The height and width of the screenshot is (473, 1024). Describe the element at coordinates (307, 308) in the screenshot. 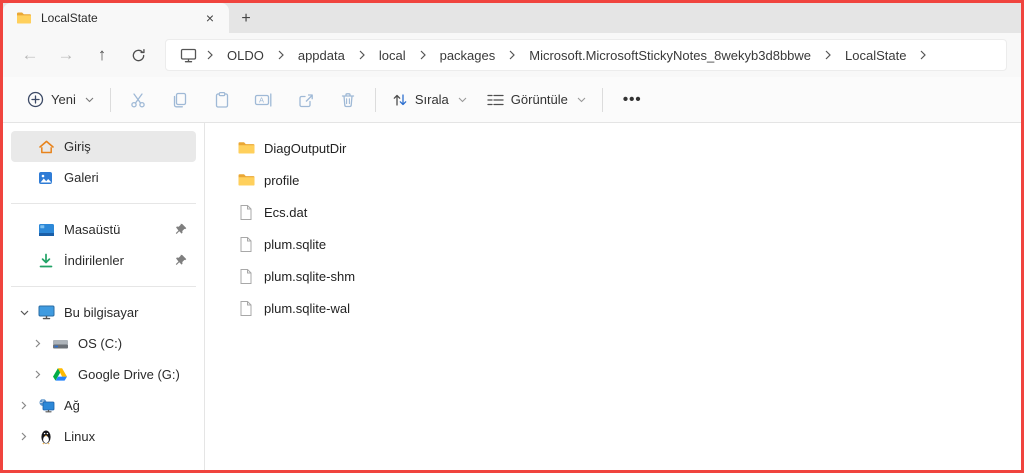

I see `file-name: plum.sqlite-wal` at that location.